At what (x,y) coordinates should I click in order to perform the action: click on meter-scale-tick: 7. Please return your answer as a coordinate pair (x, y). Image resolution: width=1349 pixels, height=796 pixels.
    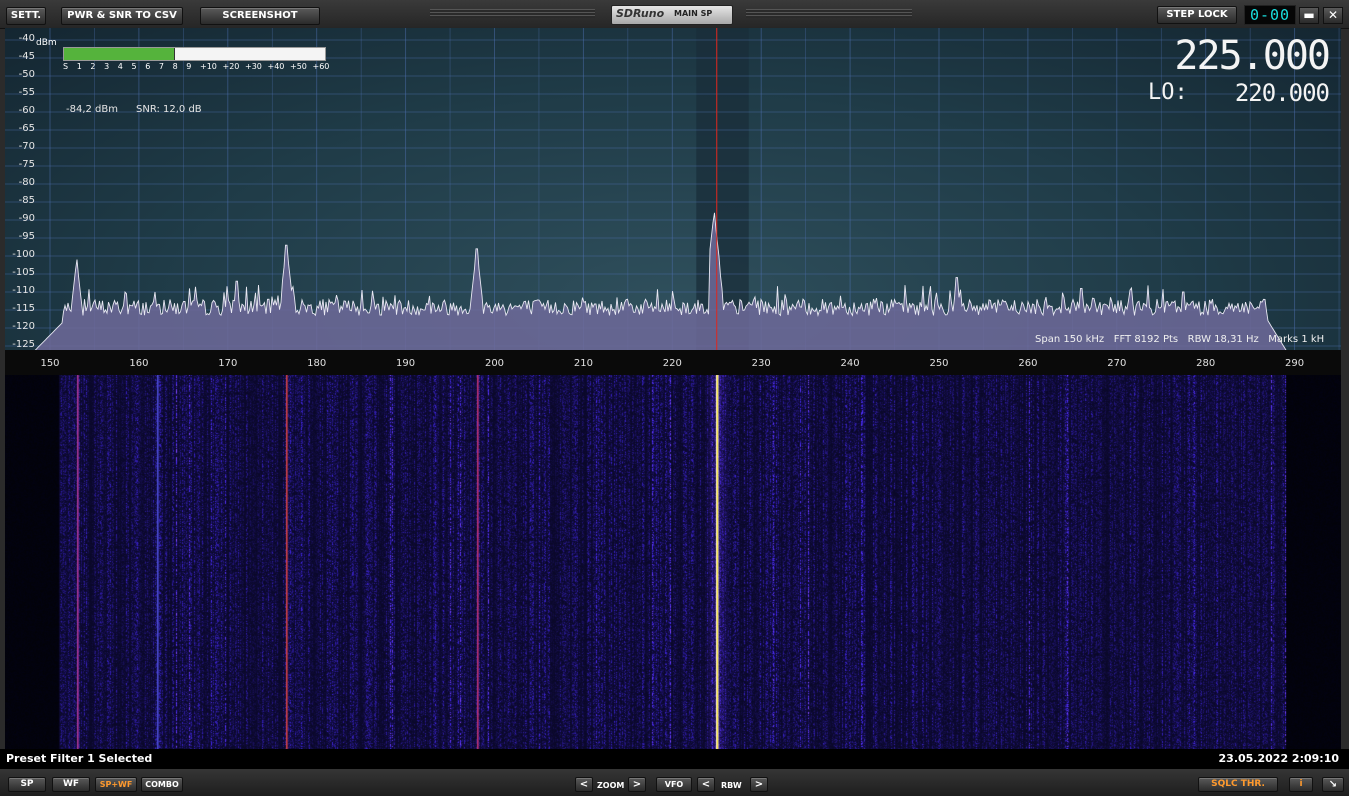
    Looking at the image, I should click on (161, 66).